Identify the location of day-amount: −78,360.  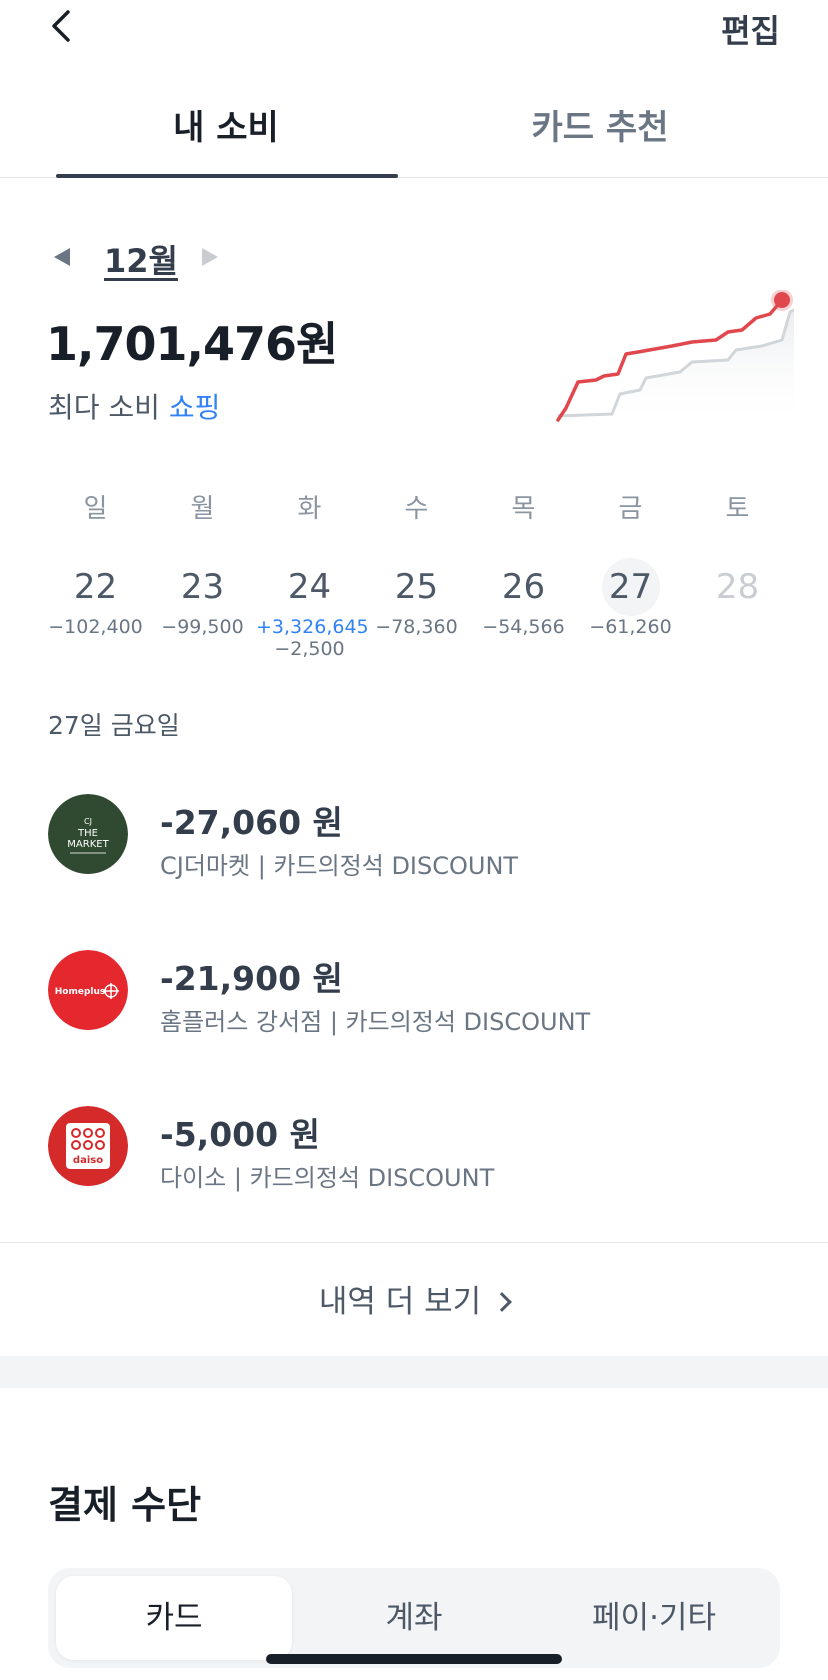
(416, 627).